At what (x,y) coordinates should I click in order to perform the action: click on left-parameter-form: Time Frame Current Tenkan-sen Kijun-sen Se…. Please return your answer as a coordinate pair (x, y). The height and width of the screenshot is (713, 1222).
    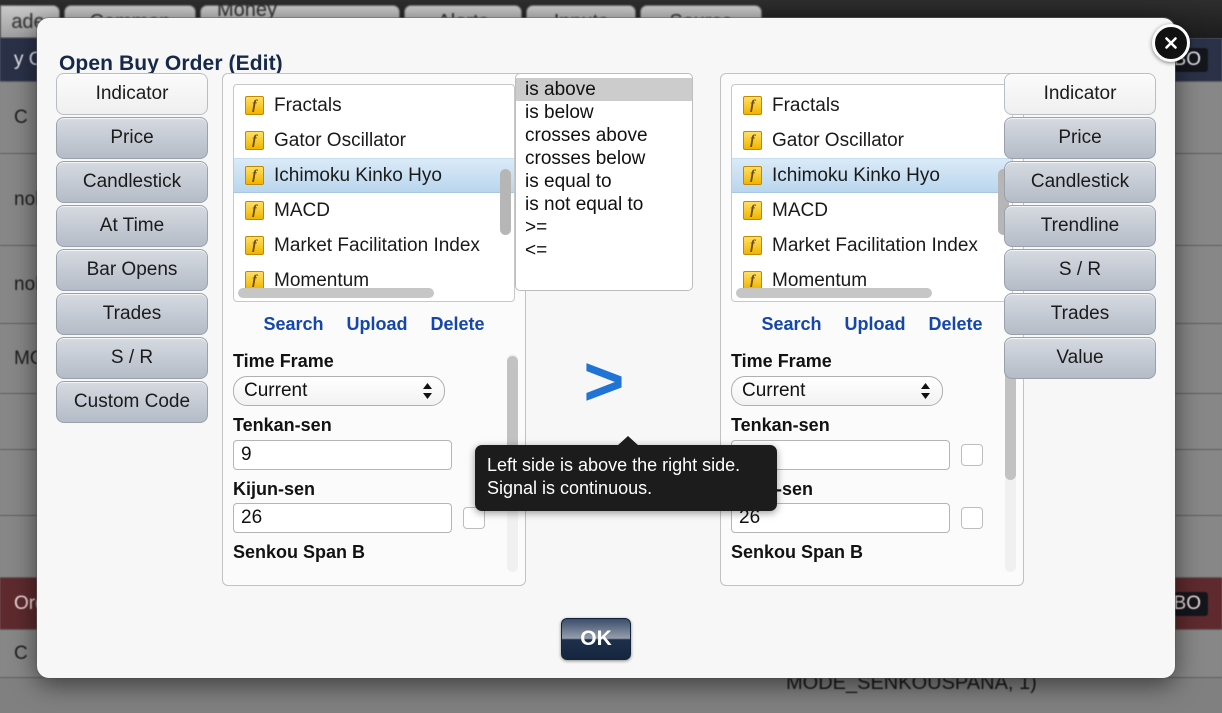
    Looking at the image, I should click on (374, 464).